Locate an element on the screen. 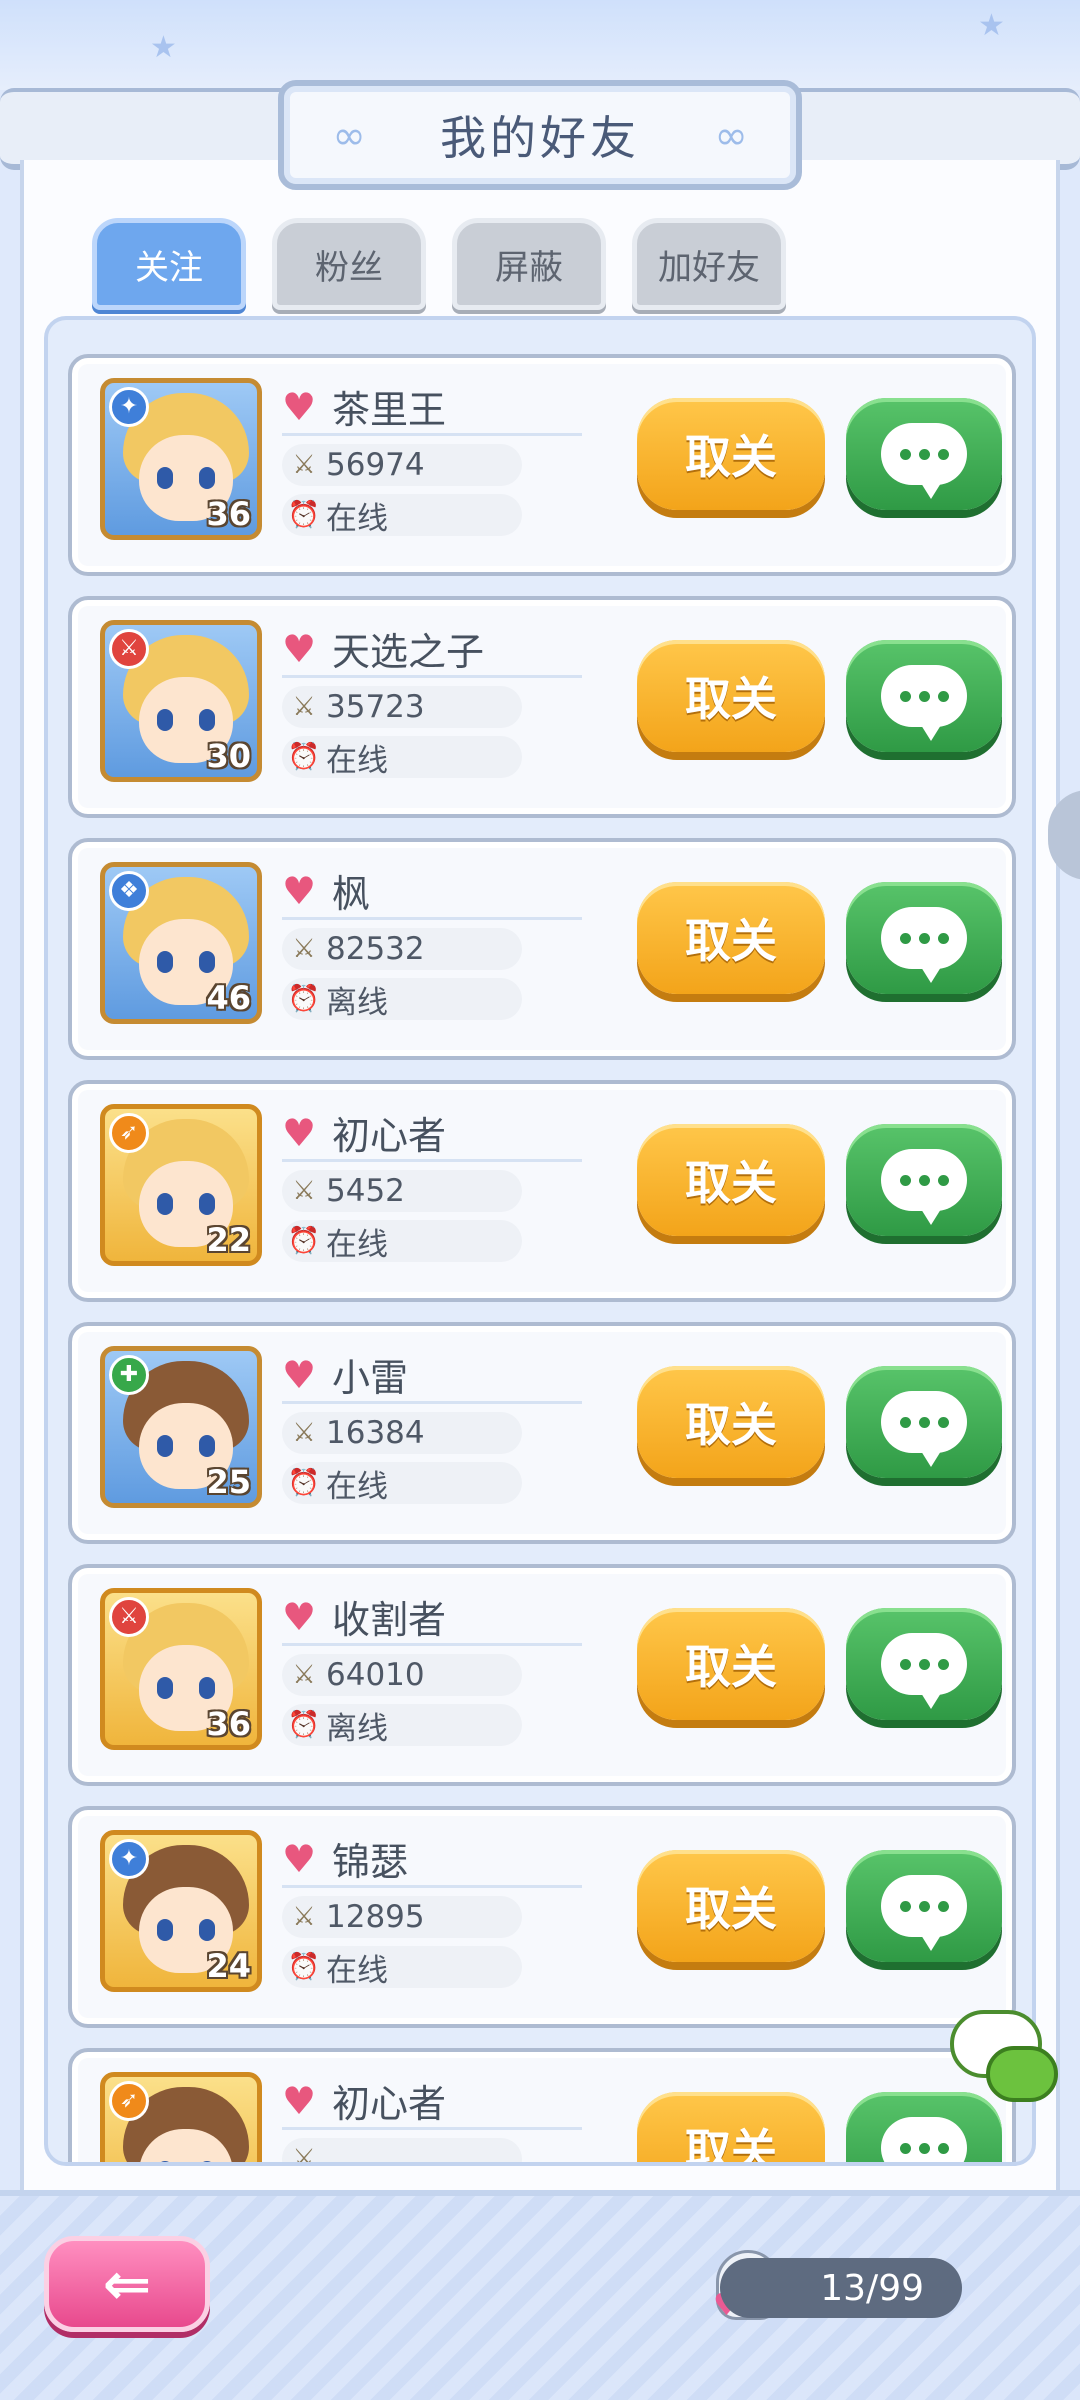  star-icon: ★ is located at coordinates (991, 25).